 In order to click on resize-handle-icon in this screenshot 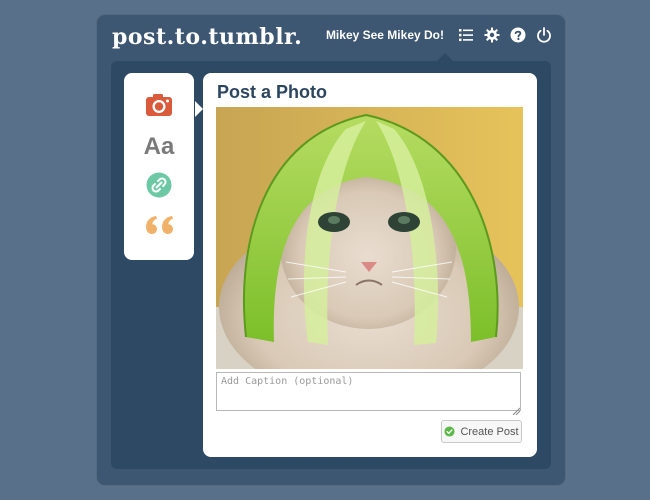, I will do `click(516, 409)`.